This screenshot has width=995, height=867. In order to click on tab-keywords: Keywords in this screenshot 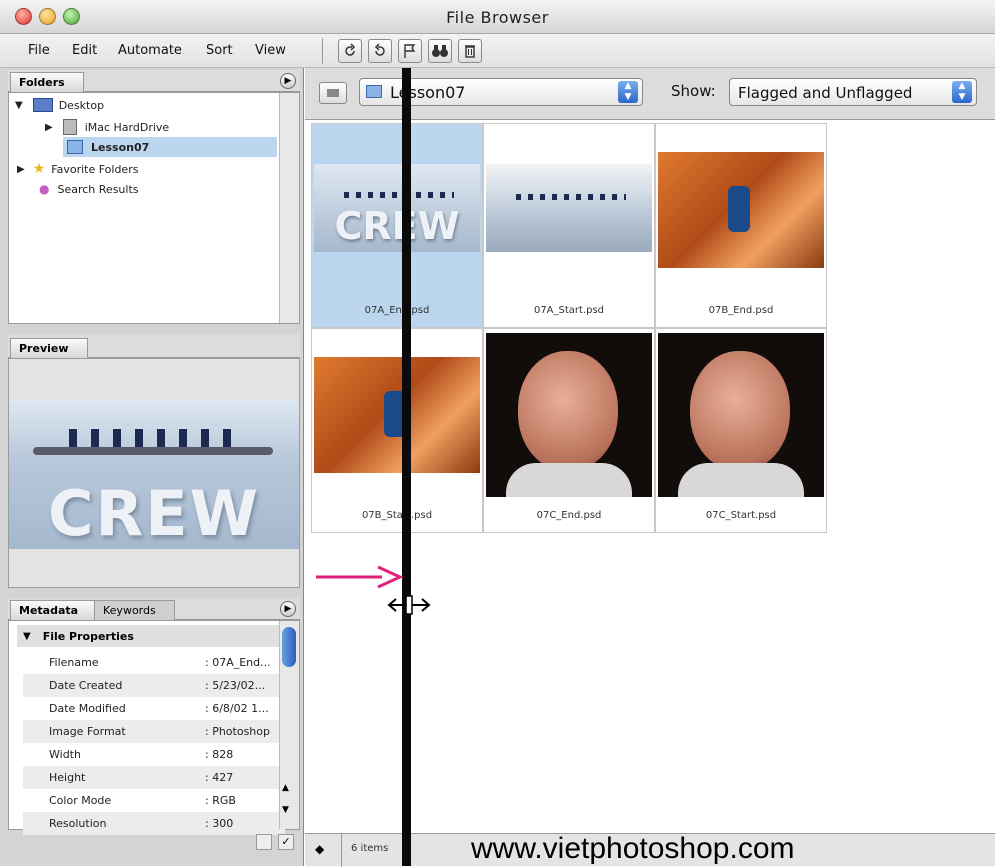, I will do `click(134, 610)`.